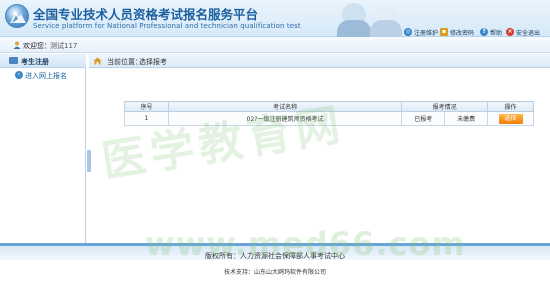 The width and height of the screenshot is (550, 296). I want to click on username: 测试117, so click(64, 46).